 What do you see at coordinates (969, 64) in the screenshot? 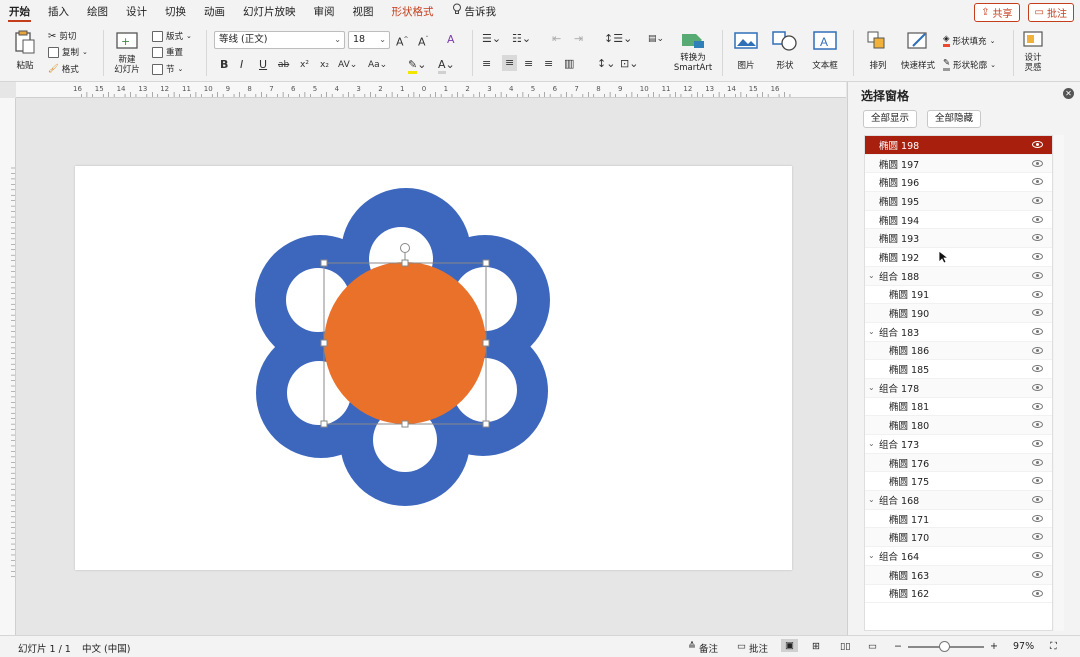
I see `shape-outline-button: ✎ 形状轮廓 ⌄` at bounding box center [969, 64].